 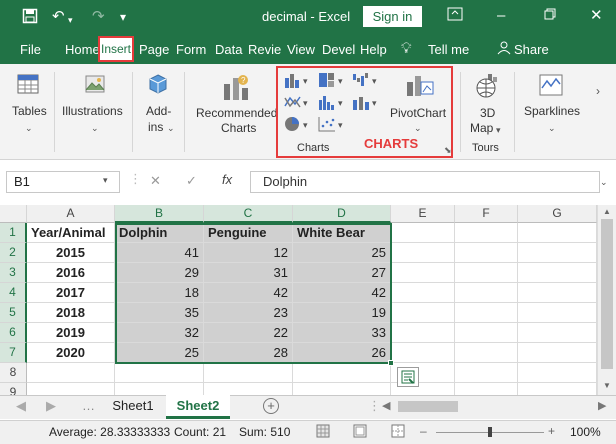 I want to click on cell-a3: 2016, so click(x=71, y=273).